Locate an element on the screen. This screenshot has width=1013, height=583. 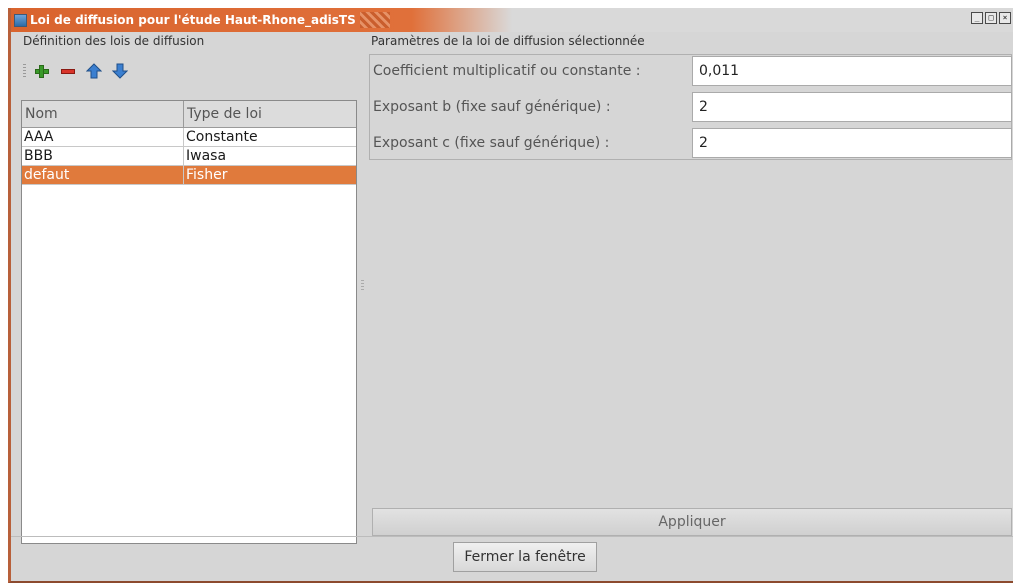
cell-name: BBB is located at coordinates (103, 156).